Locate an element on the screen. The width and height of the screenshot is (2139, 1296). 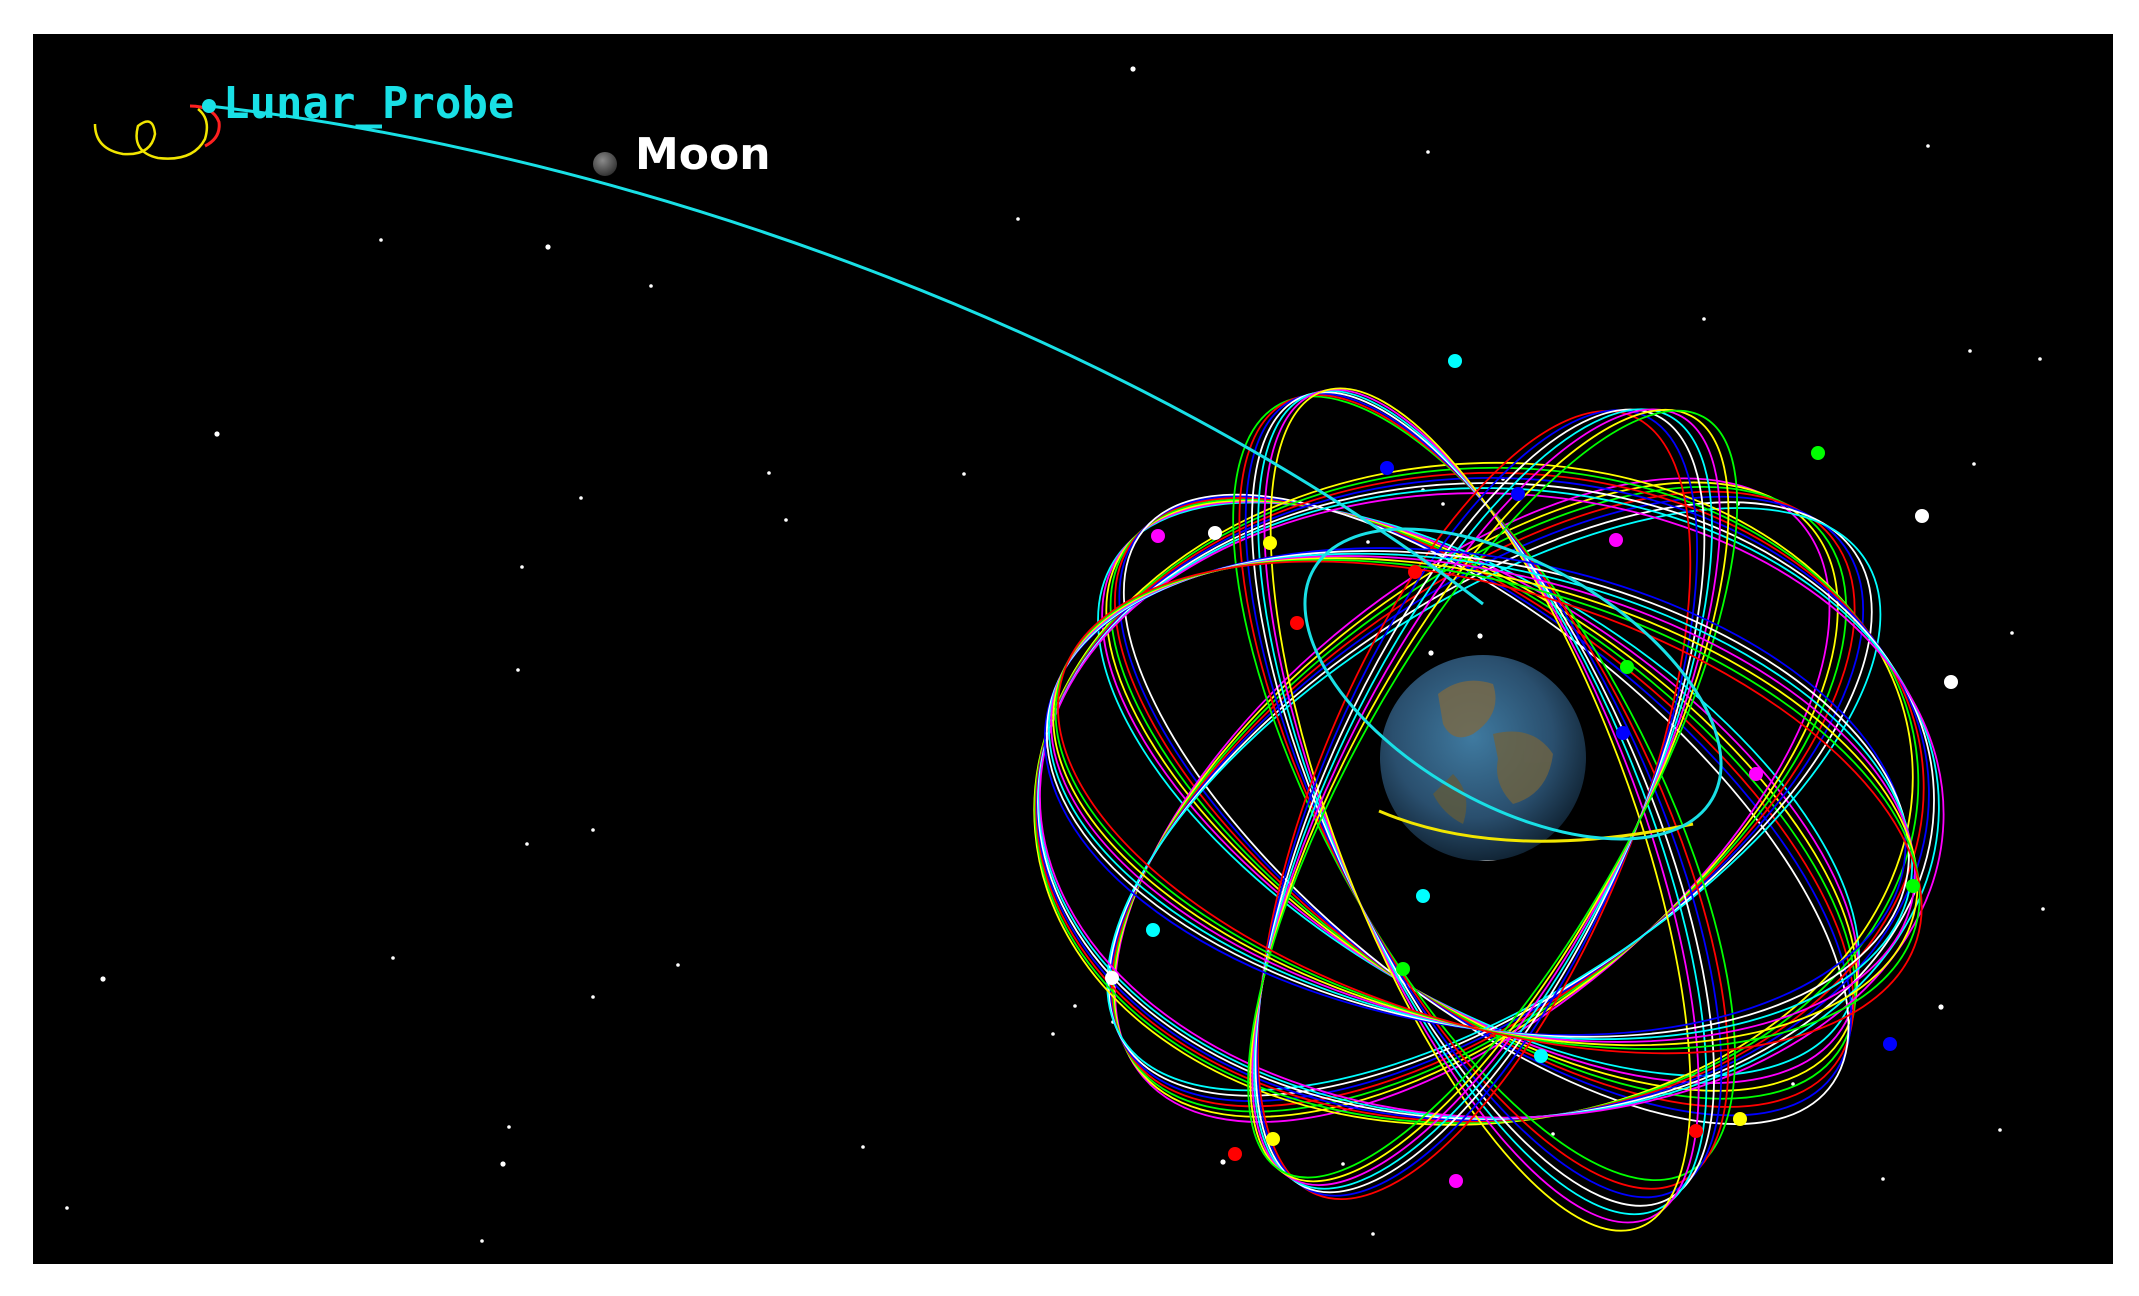
moon-icon is located at coordinates (605, 164).